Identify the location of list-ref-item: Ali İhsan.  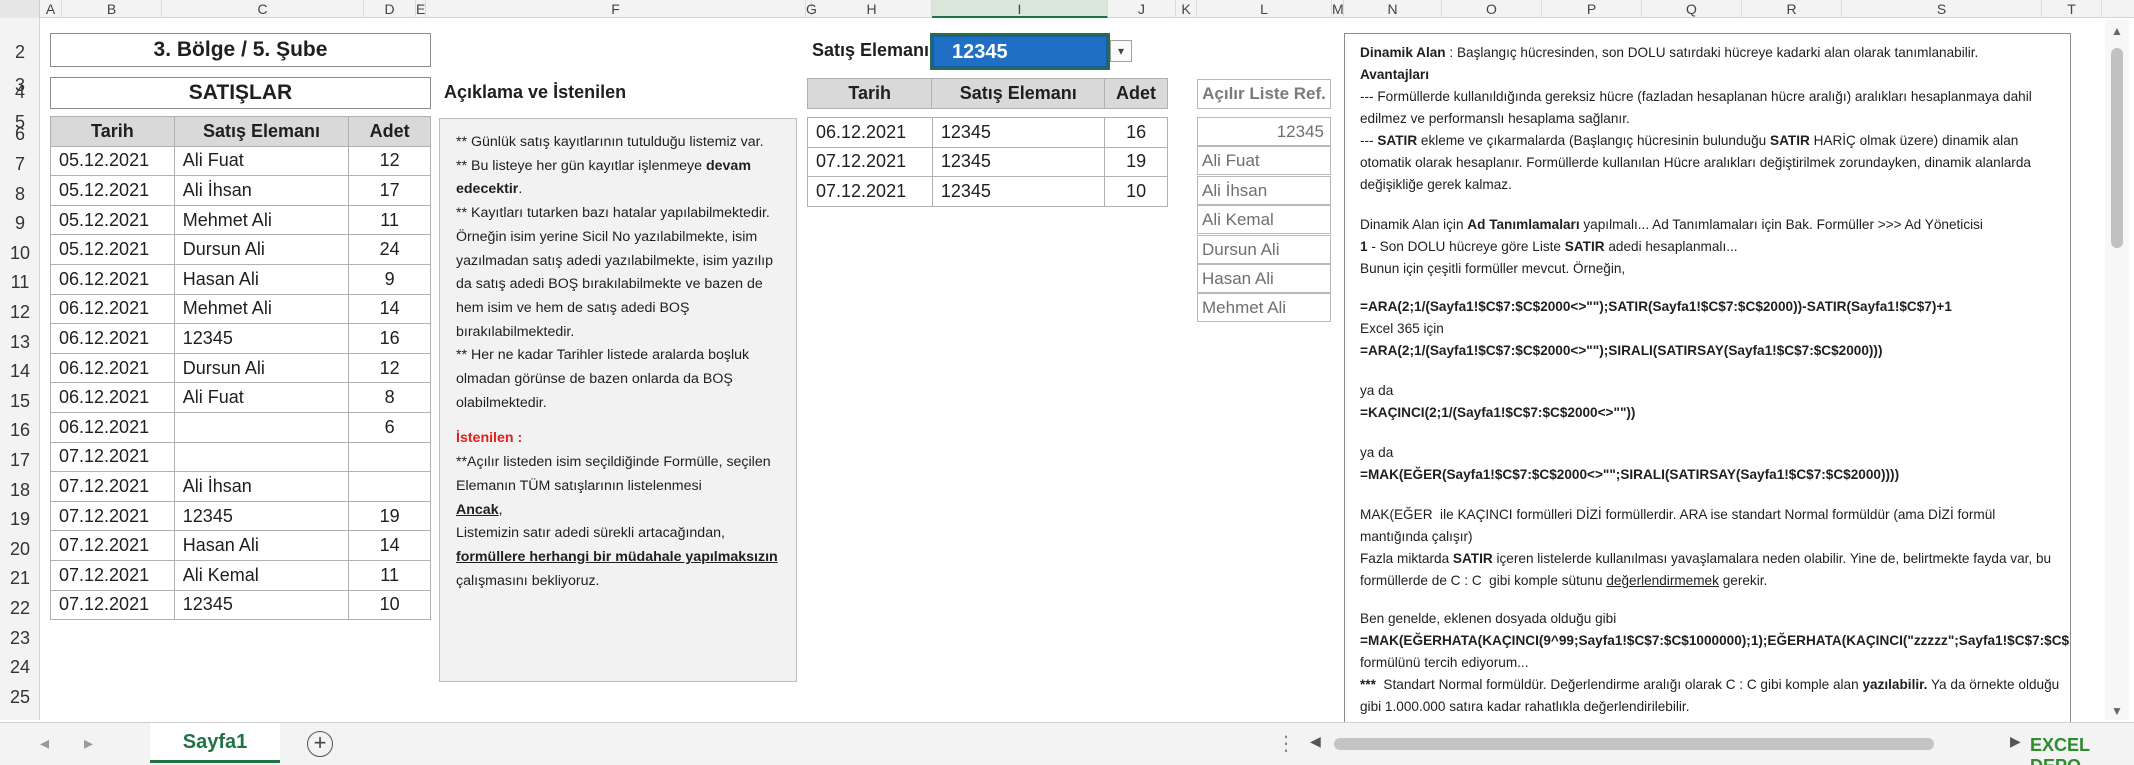
(1264, 190).